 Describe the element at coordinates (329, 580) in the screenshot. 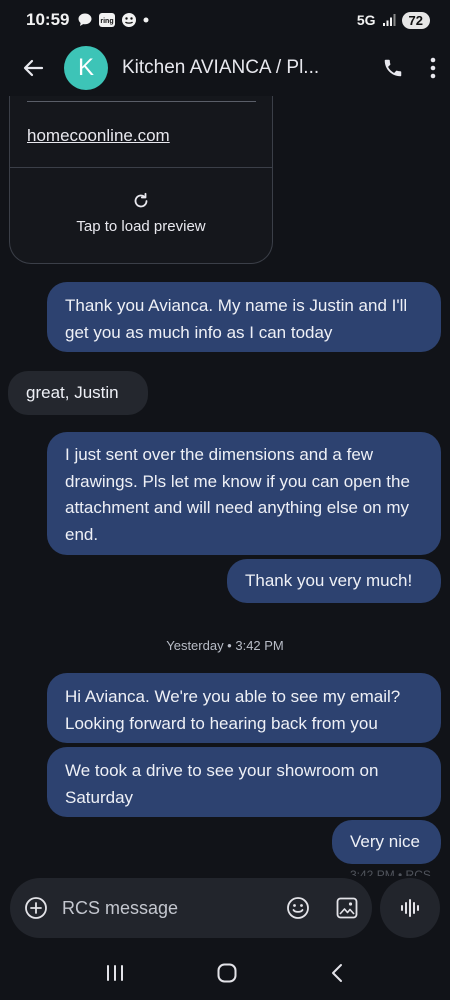

I see `message-text: Thank you very much!` at that location.